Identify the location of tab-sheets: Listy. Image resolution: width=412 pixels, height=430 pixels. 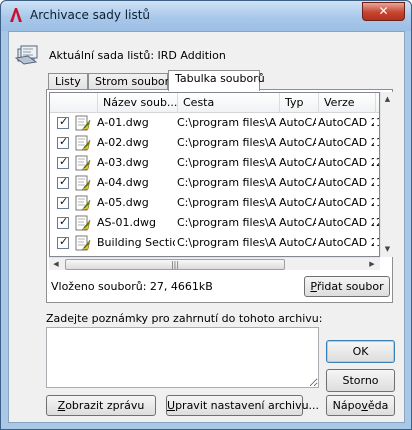
(68, 81).